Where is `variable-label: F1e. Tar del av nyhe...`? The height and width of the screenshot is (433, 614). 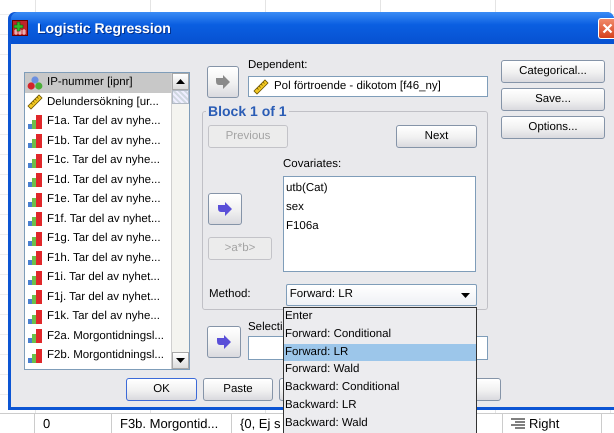
variable-label: F1e. Tar del av nyhe... is located at coordinates (104, 200).